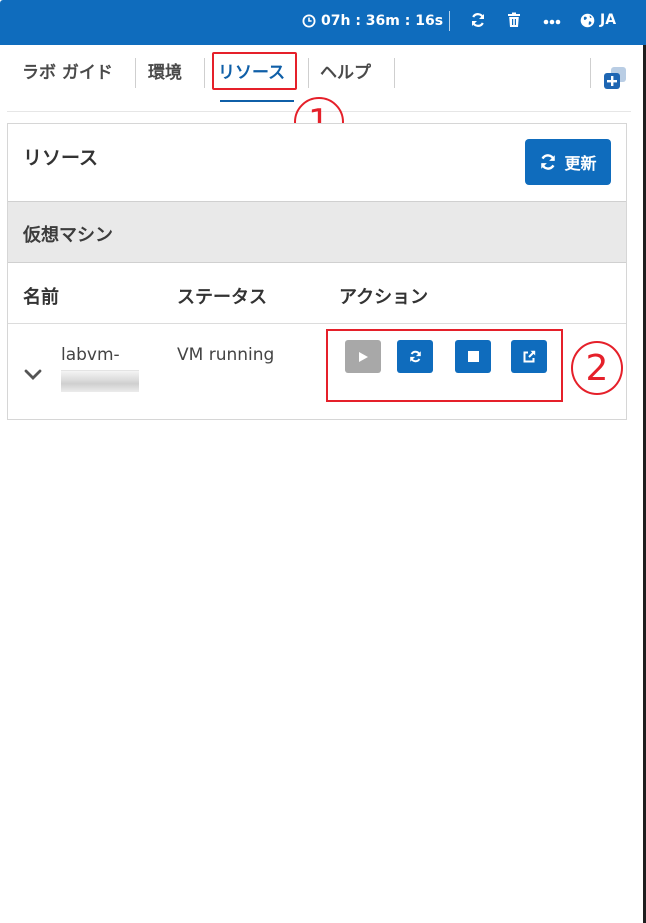 Image resolution: width=646 pixels, height=923 pixels. I want to click on header-delete-button, so click(514, 20).